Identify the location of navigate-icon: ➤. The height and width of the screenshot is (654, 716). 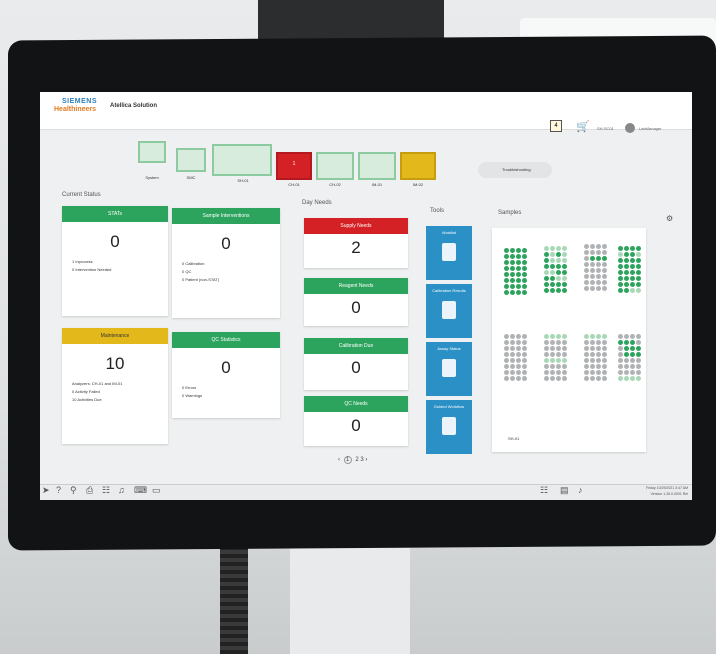
(46, 490).